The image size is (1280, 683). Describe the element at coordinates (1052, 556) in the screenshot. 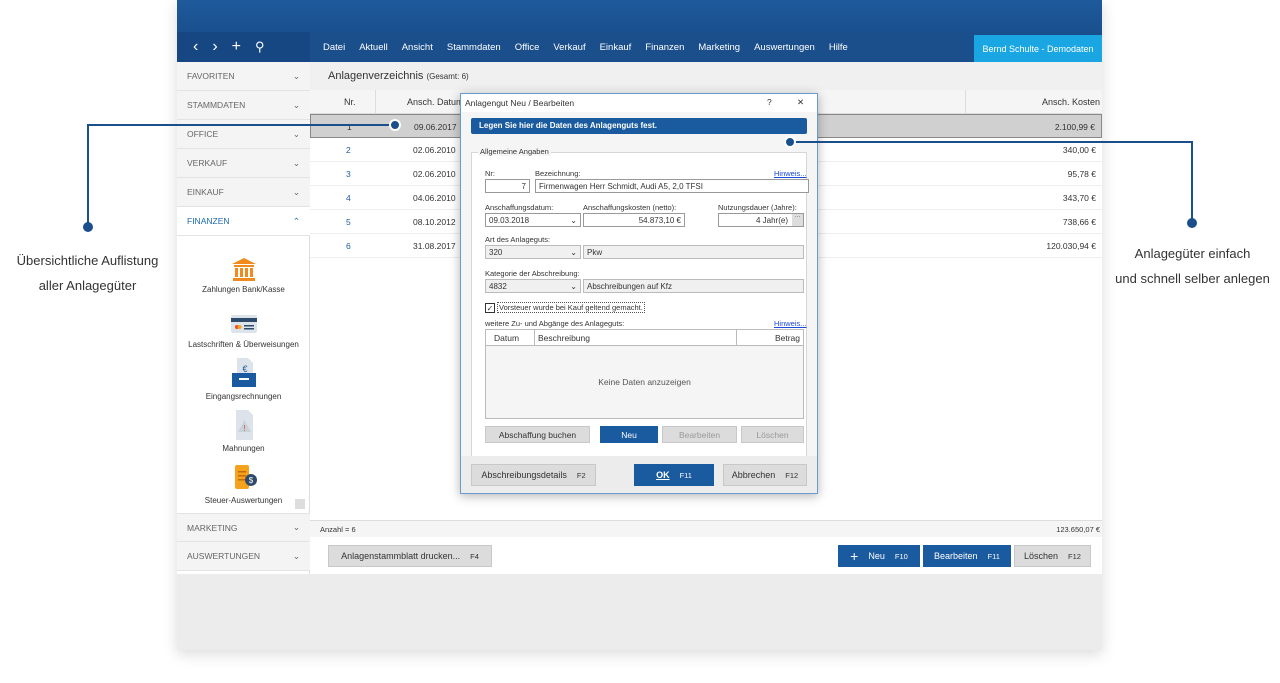

I see `delete-button: Löschen F12` at that location.